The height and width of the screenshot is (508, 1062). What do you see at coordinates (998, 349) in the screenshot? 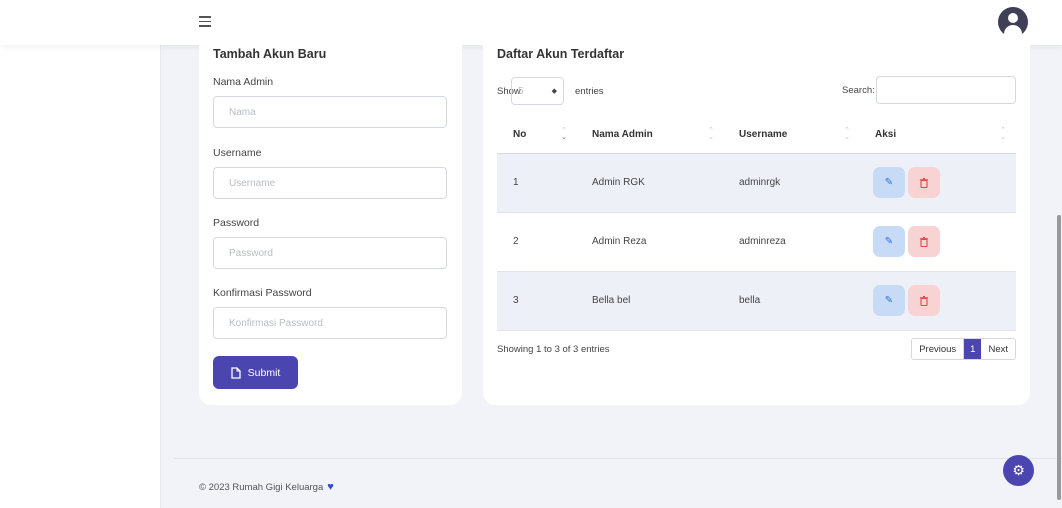
I see `next-page-button: Next` at bounding box center [998, 349].